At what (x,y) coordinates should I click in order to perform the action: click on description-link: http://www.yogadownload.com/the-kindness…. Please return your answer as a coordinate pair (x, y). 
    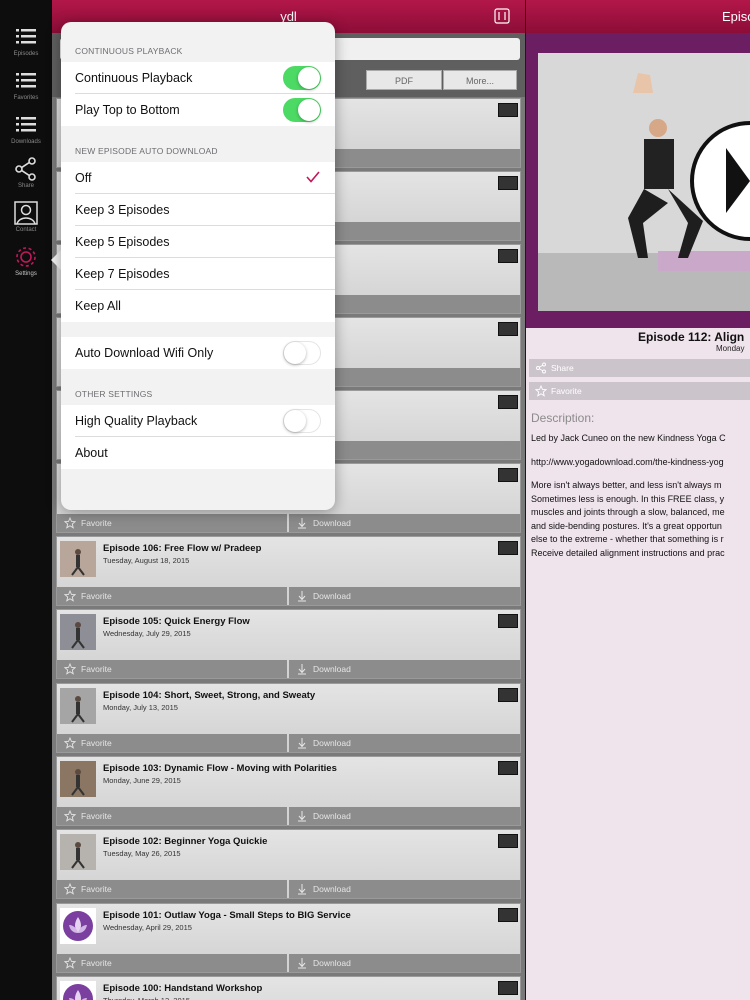
    Looking at the image, I should click on (627, 463).